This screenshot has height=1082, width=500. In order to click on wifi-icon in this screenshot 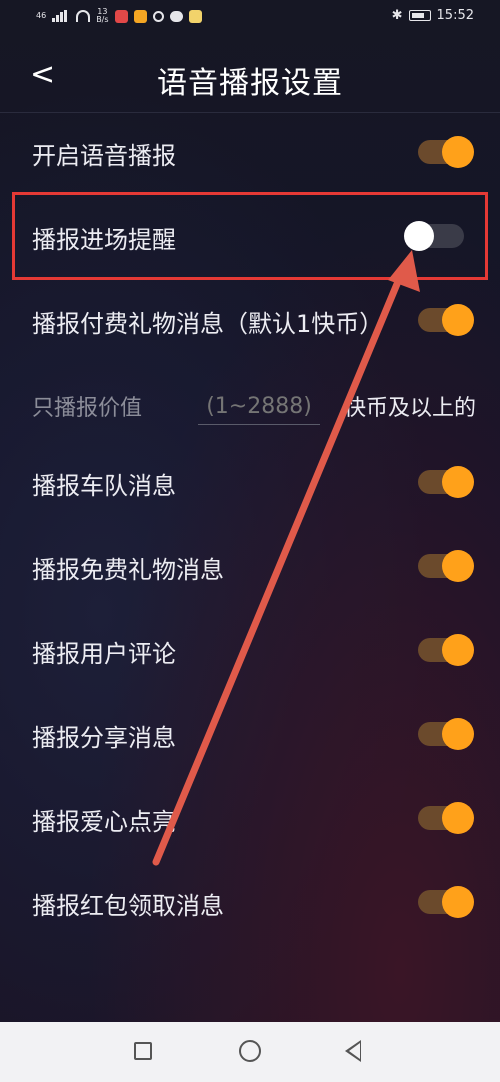, I will do `click(83, 16)`.